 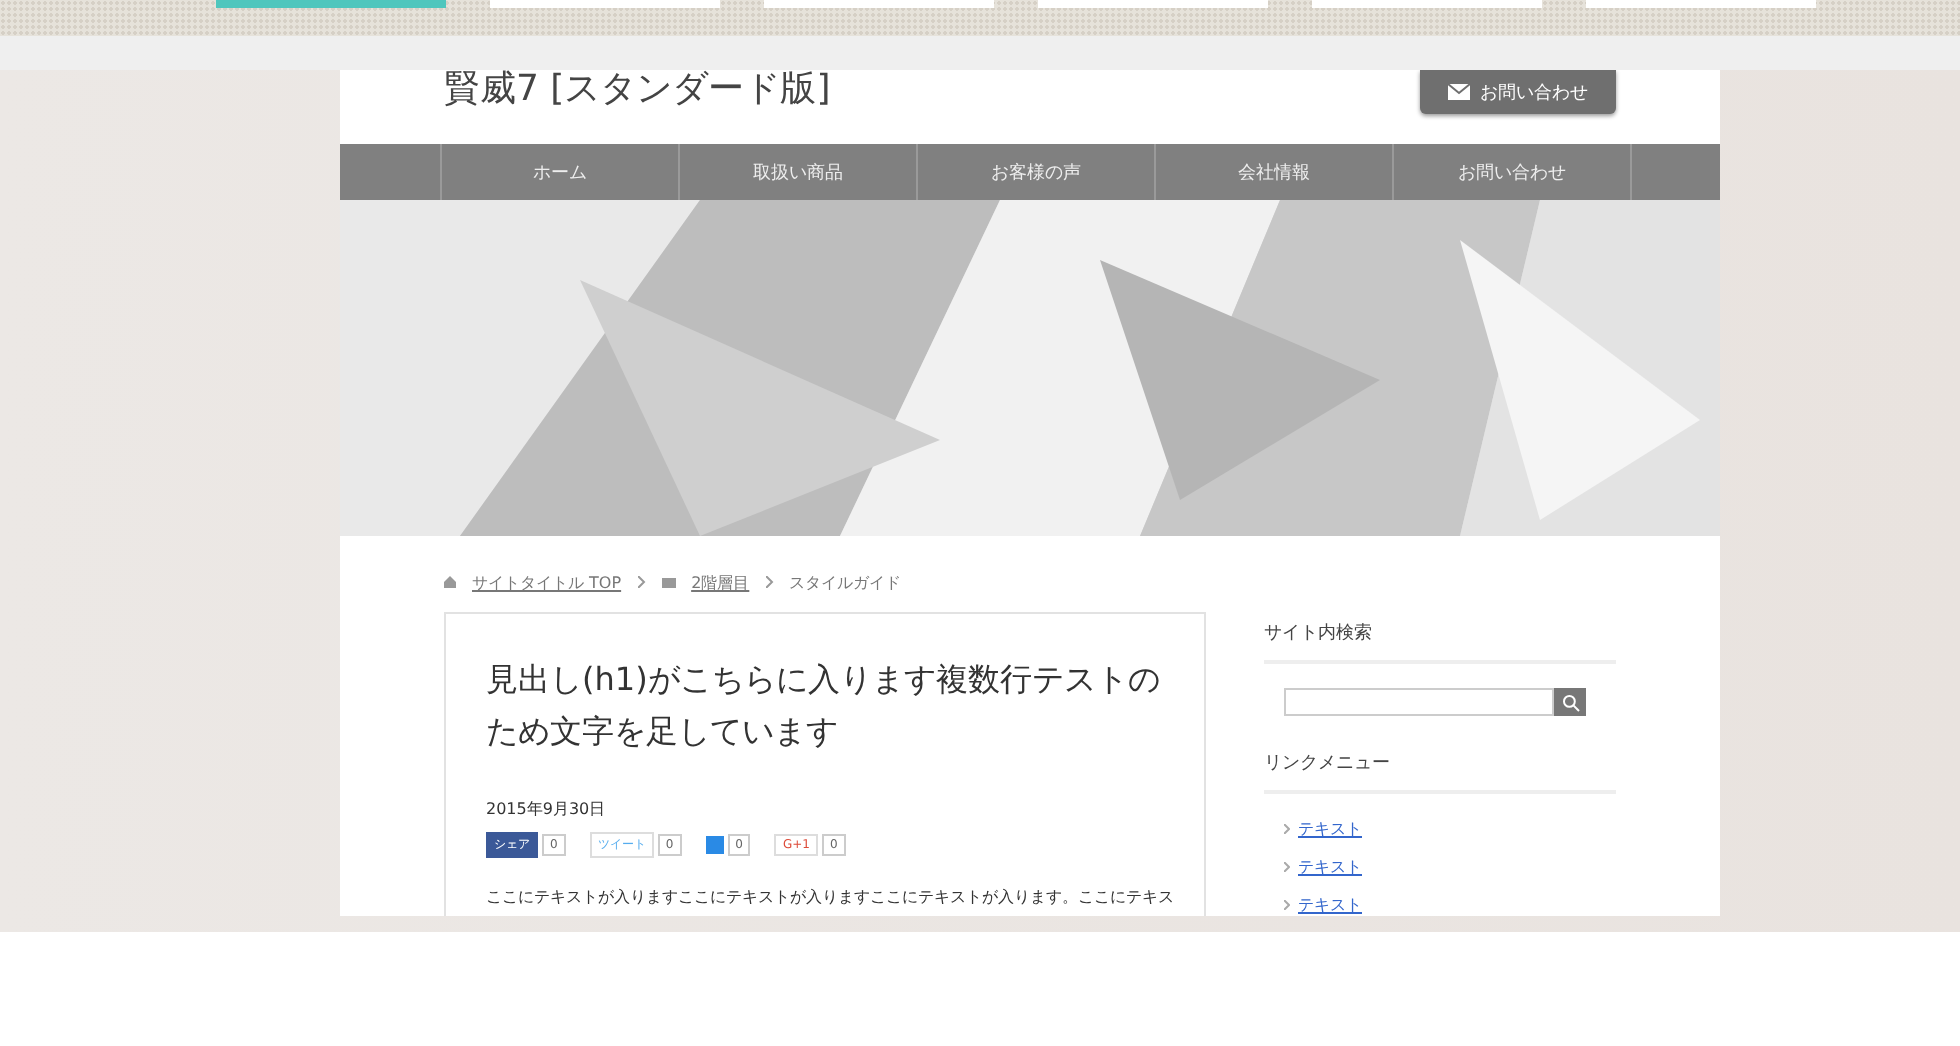 I want to click on home-icon, so click(x=450, y=582).